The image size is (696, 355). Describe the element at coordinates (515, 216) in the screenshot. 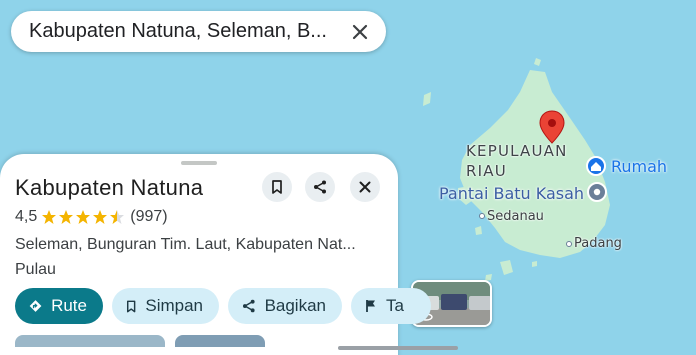

I see `town-label-sedanau: Sedanau` at that location.